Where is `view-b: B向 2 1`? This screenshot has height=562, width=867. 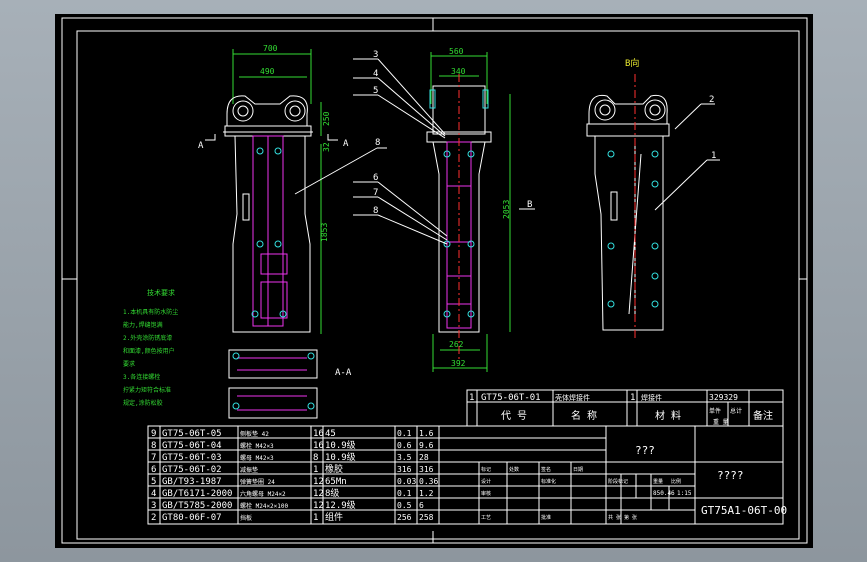 view-b: B向 2 1 is located at coordinates (653, 198).